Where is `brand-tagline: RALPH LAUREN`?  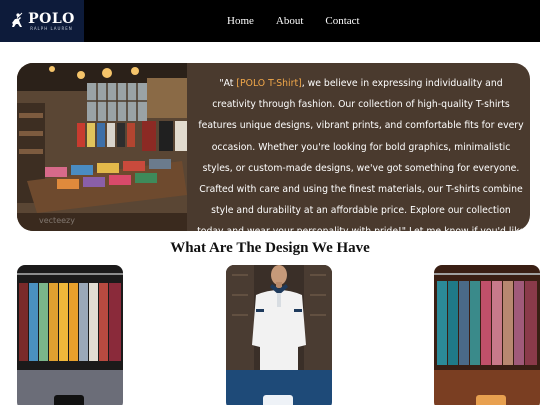 brand-tagline: RALPH LAUREN is located at coordinates (51, 28).